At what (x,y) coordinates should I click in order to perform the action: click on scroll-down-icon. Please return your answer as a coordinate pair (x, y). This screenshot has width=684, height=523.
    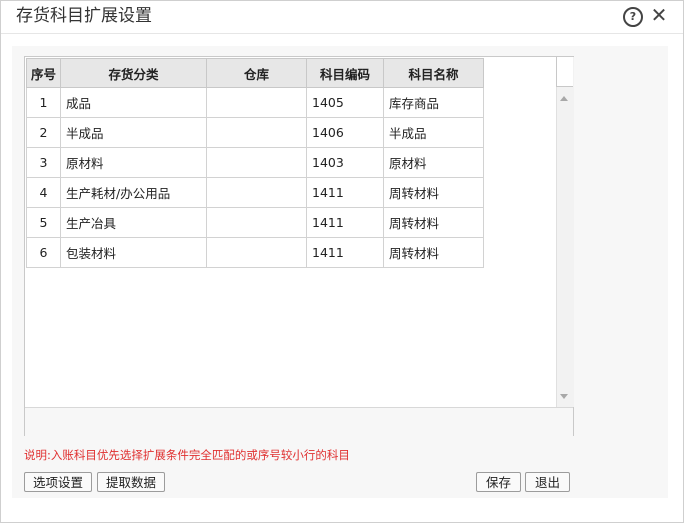
    Looking at the image, I should click on (564, 396).